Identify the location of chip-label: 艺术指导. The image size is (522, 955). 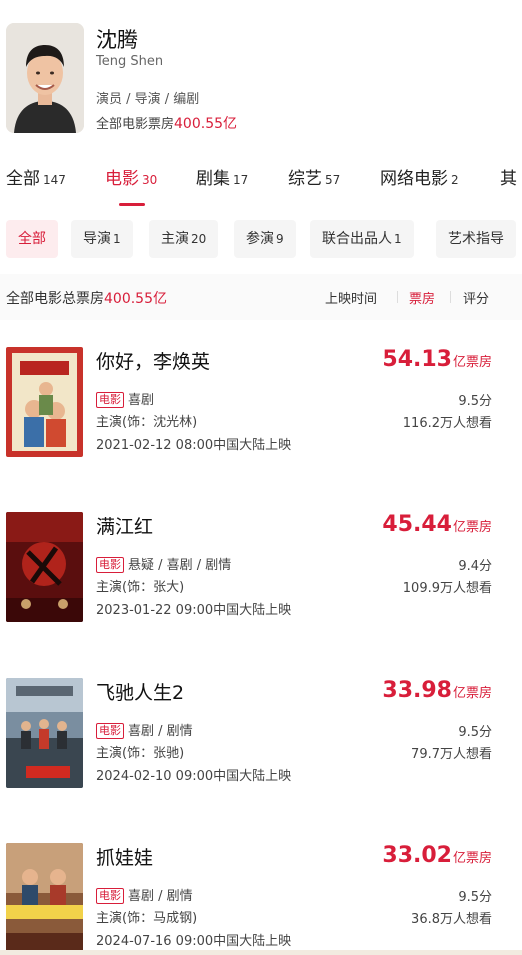
(476, 239).